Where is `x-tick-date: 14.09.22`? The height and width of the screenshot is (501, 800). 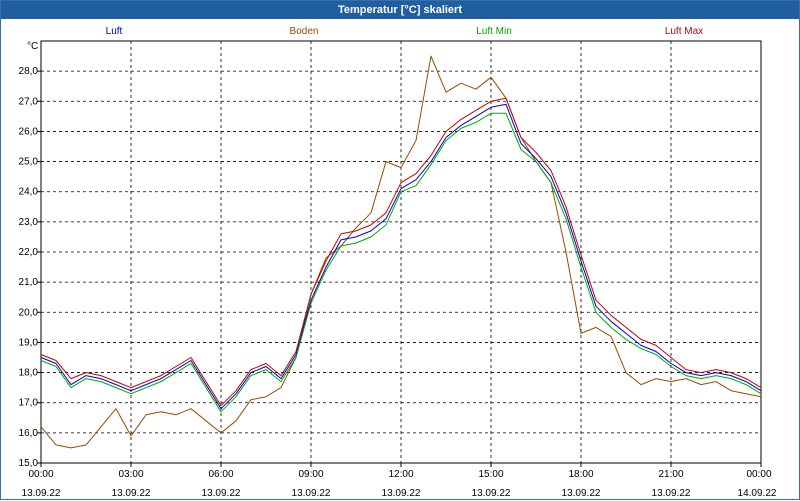
x-tick-date: 14.09.22 is located at coordinates (757, 493).